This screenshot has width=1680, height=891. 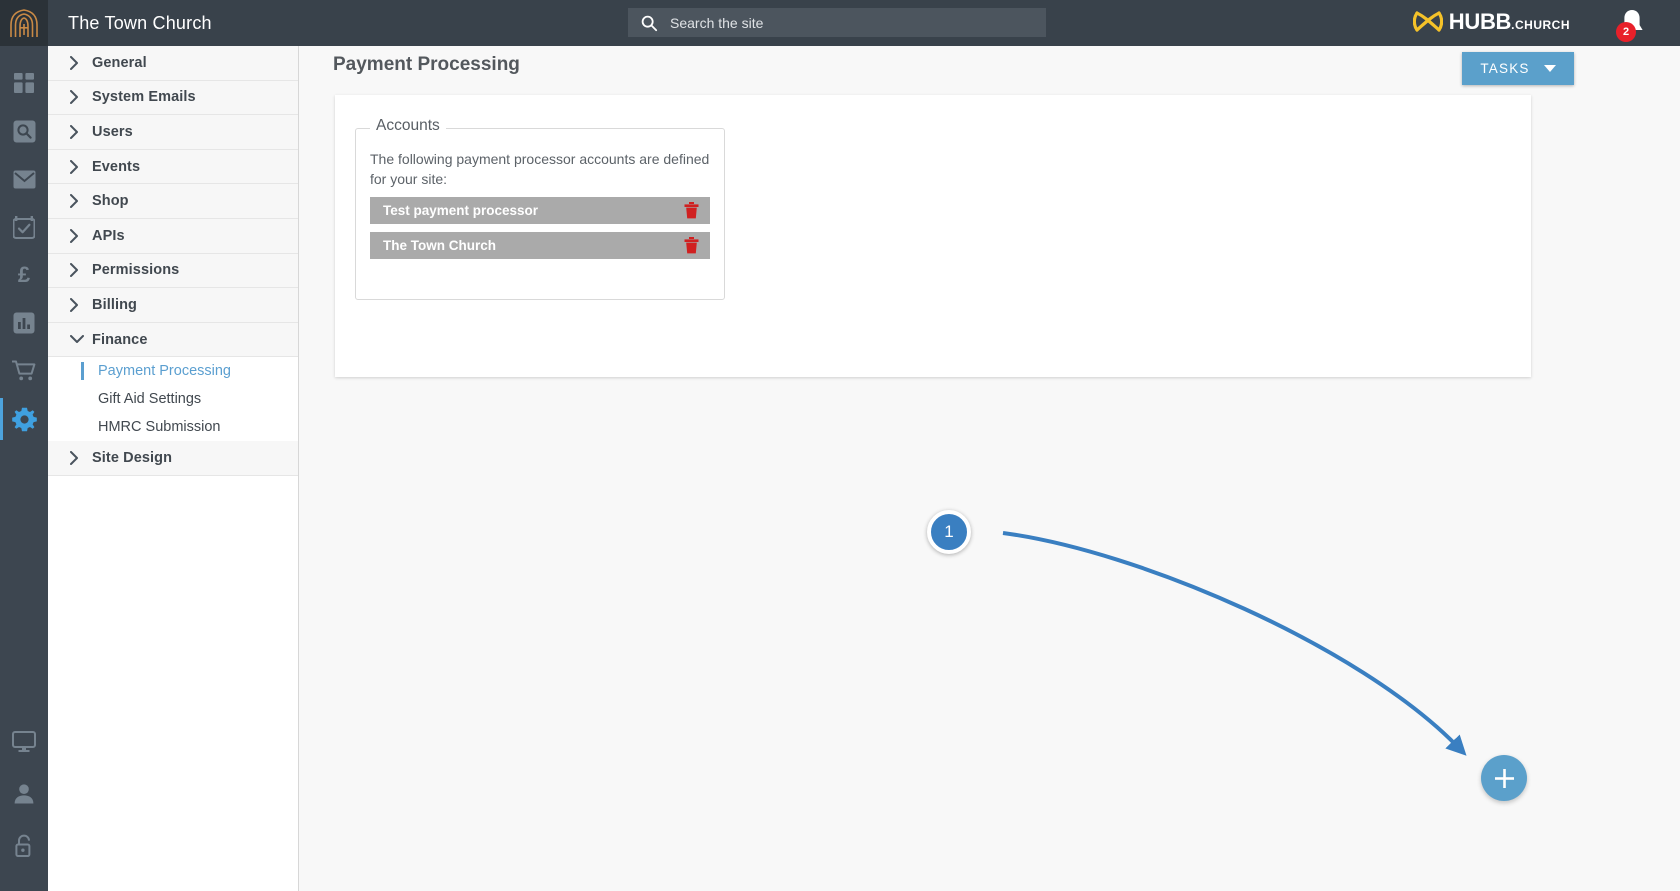 I want to click on nav-group-label: Site Design, so click(x=132, y=458).